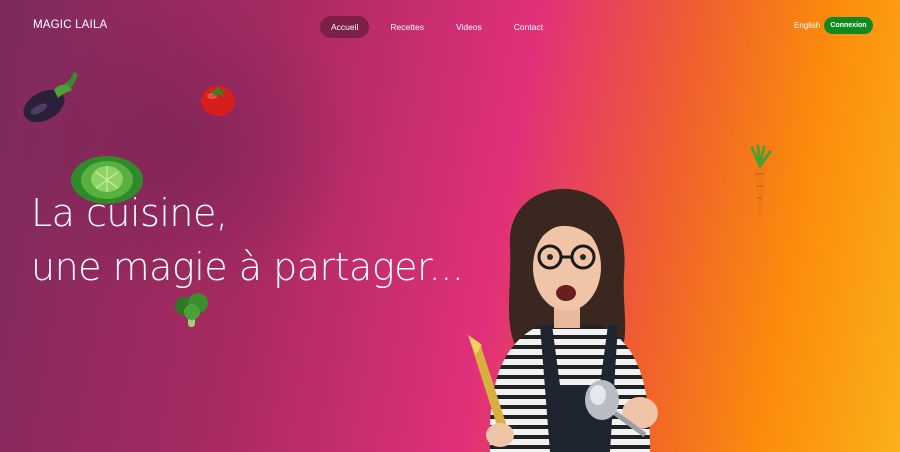  Describe the element at coordinates (563, 320) in the screenshot. I see `chef-photo` at that location.